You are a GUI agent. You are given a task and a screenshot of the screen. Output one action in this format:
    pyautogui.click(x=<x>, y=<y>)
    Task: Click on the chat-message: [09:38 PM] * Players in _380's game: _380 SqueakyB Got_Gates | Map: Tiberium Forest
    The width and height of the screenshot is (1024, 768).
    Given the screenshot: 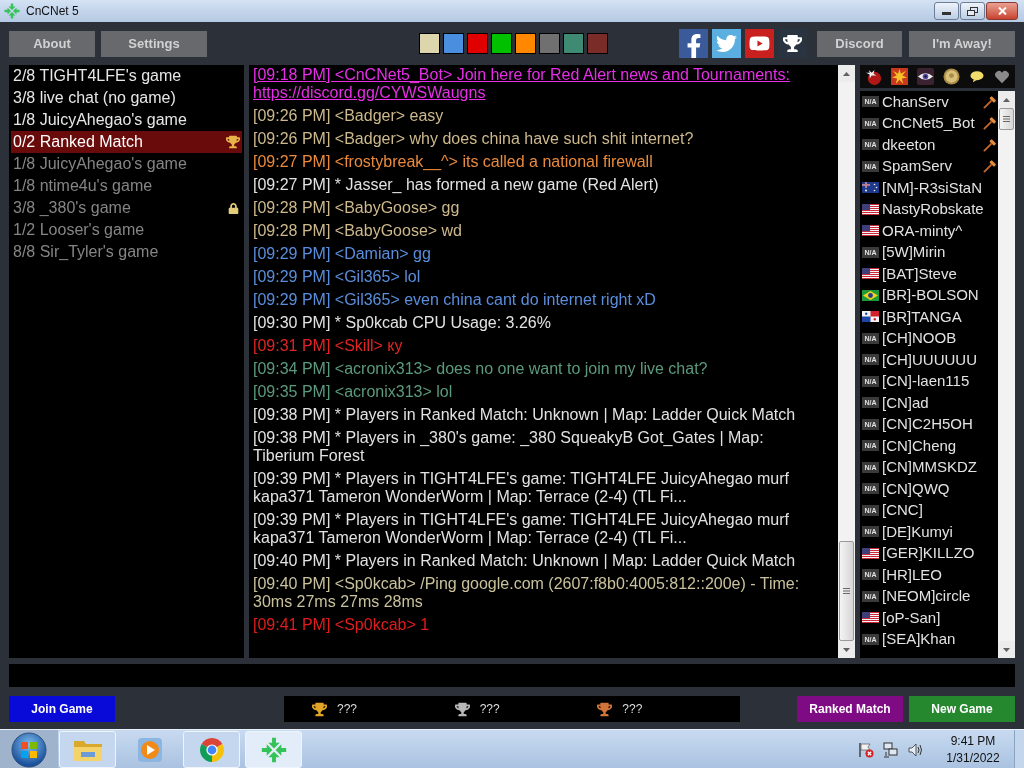 What is the action you would take?
    pyautogui.click(x=509, y=447)
    